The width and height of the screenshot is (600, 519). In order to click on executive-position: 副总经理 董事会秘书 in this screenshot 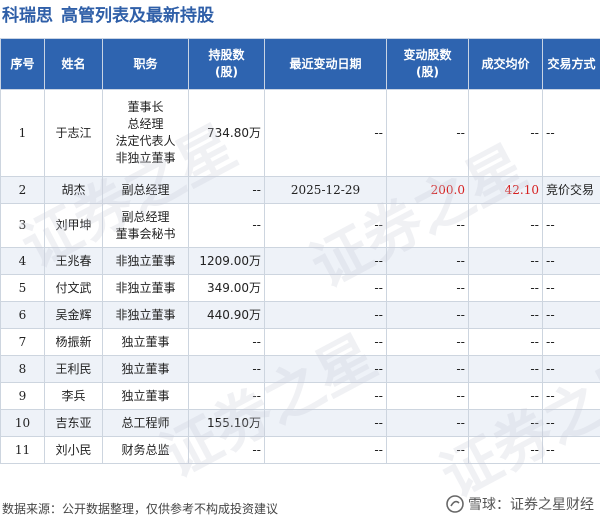, I will do `click(145, 225)`.